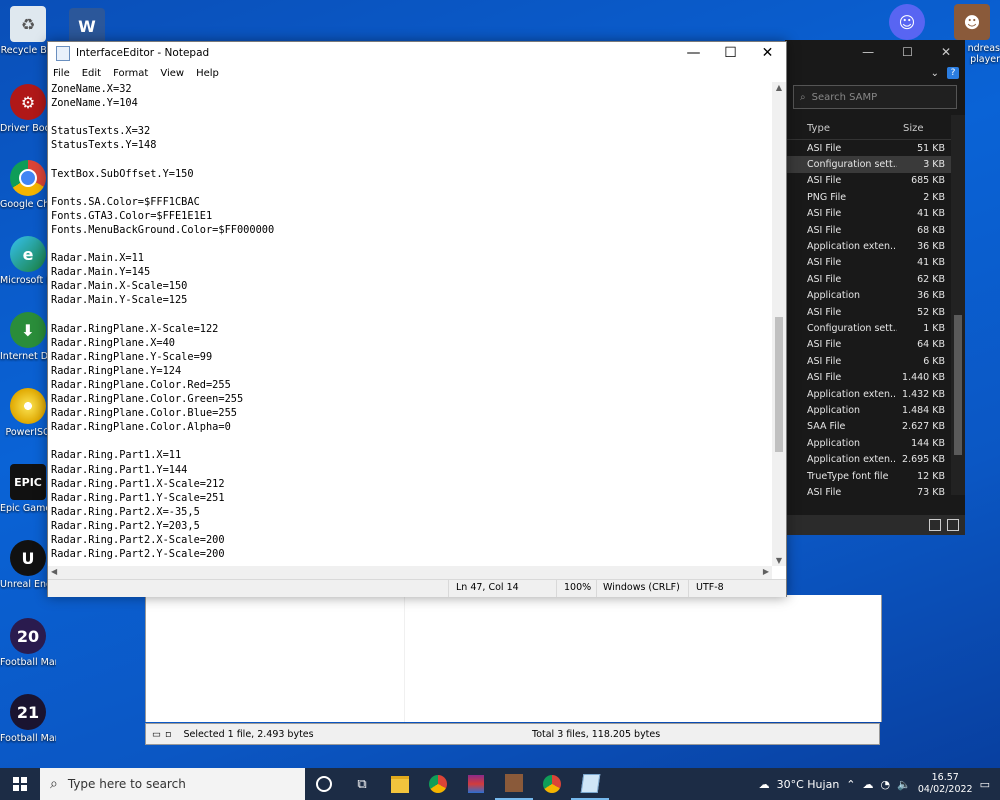  I want to click on minimize-button: —, so click(693, 53).